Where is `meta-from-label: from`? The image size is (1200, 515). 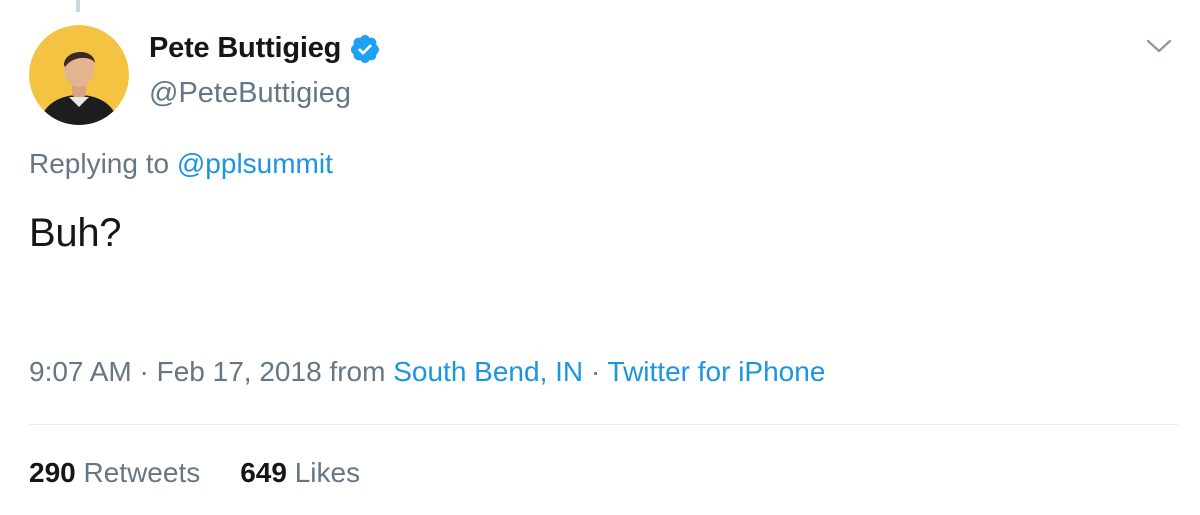 meta-from-label: from is located at coordinates (357, 371).